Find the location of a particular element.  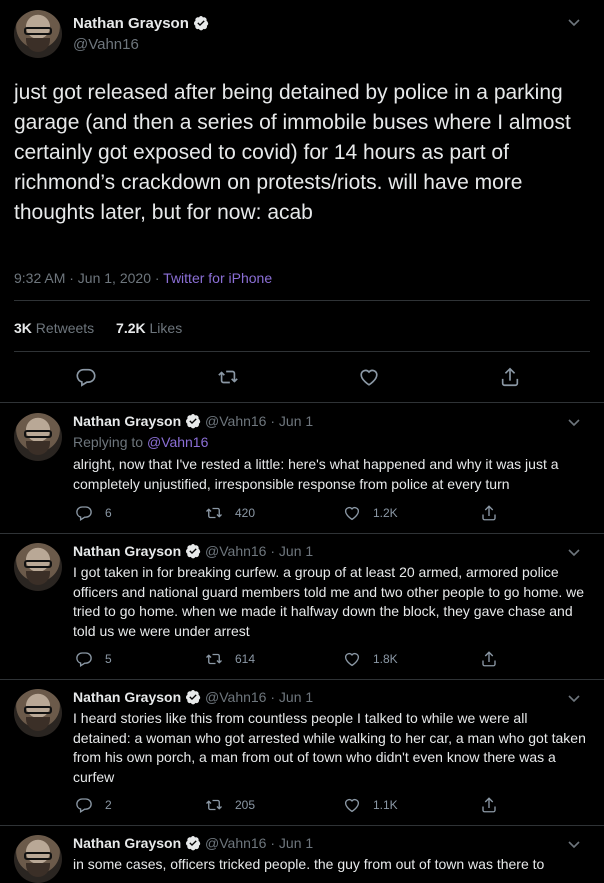

like-count: 1.2K is located at coordinates (385, 513).